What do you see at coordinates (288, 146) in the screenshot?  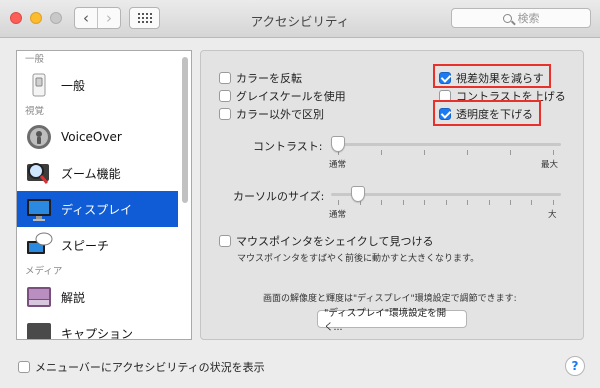 I see `contrast-label: コントラスト:` at bounding box center [288, 146].